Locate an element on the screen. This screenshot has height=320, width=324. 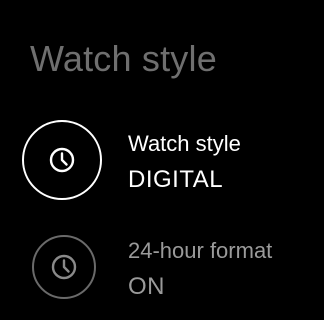
setting-value: ON is located at coordinates (146, 286).